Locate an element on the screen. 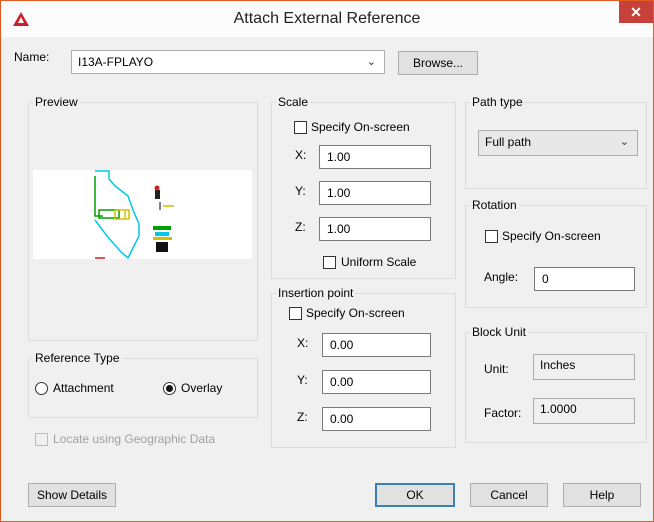 This screenshot has width=654, height=522. title-bar: Attach External Reference ✕ is located at coordinates (327, 19).